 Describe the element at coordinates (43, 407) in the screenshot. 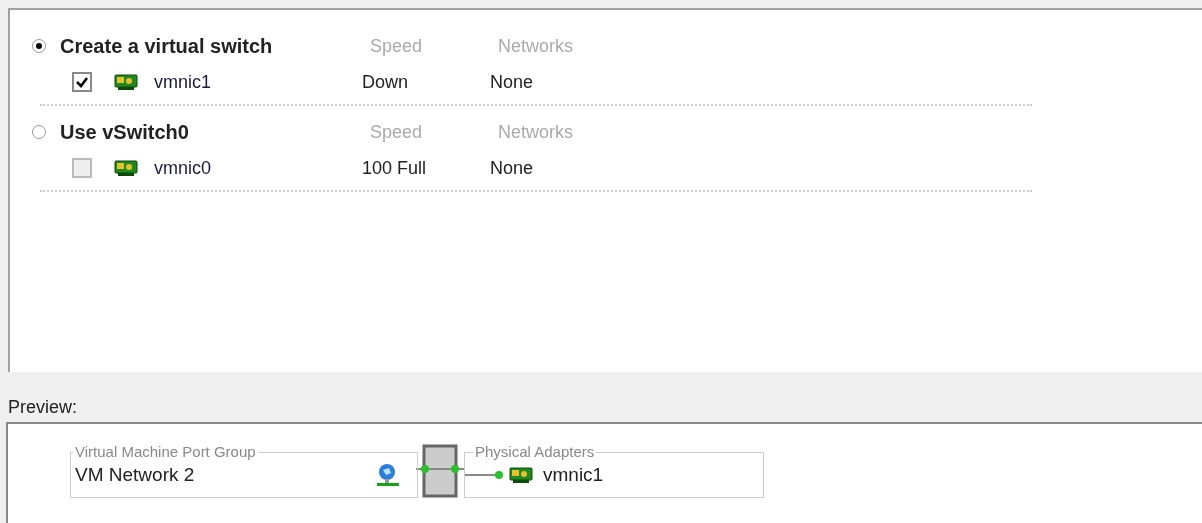

I see `preview-label: Preview:` at that location.